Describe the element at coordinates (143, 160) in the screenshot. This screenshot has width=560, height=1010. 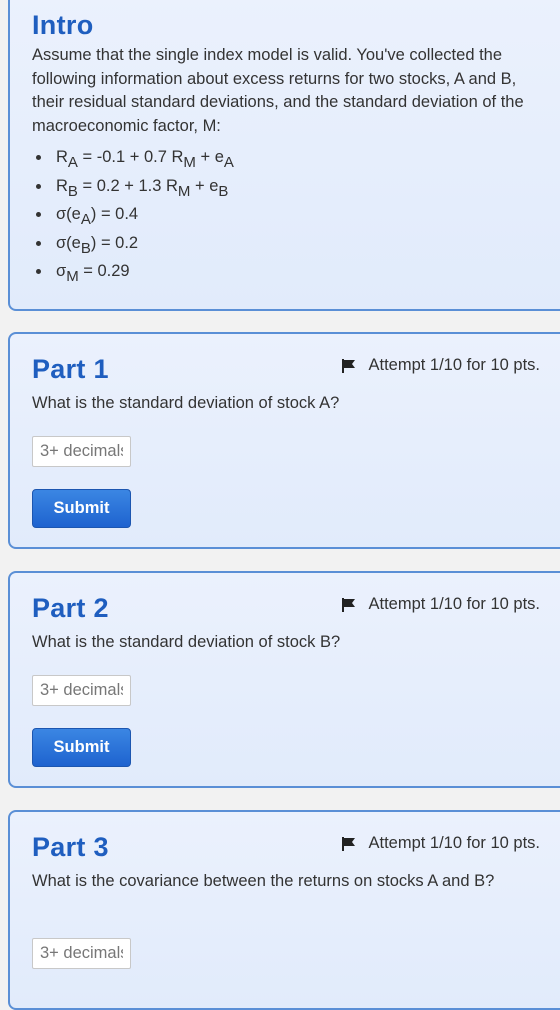
I see `formula-item: RA = -0.1 + 0.7 RM + eA` at that location.